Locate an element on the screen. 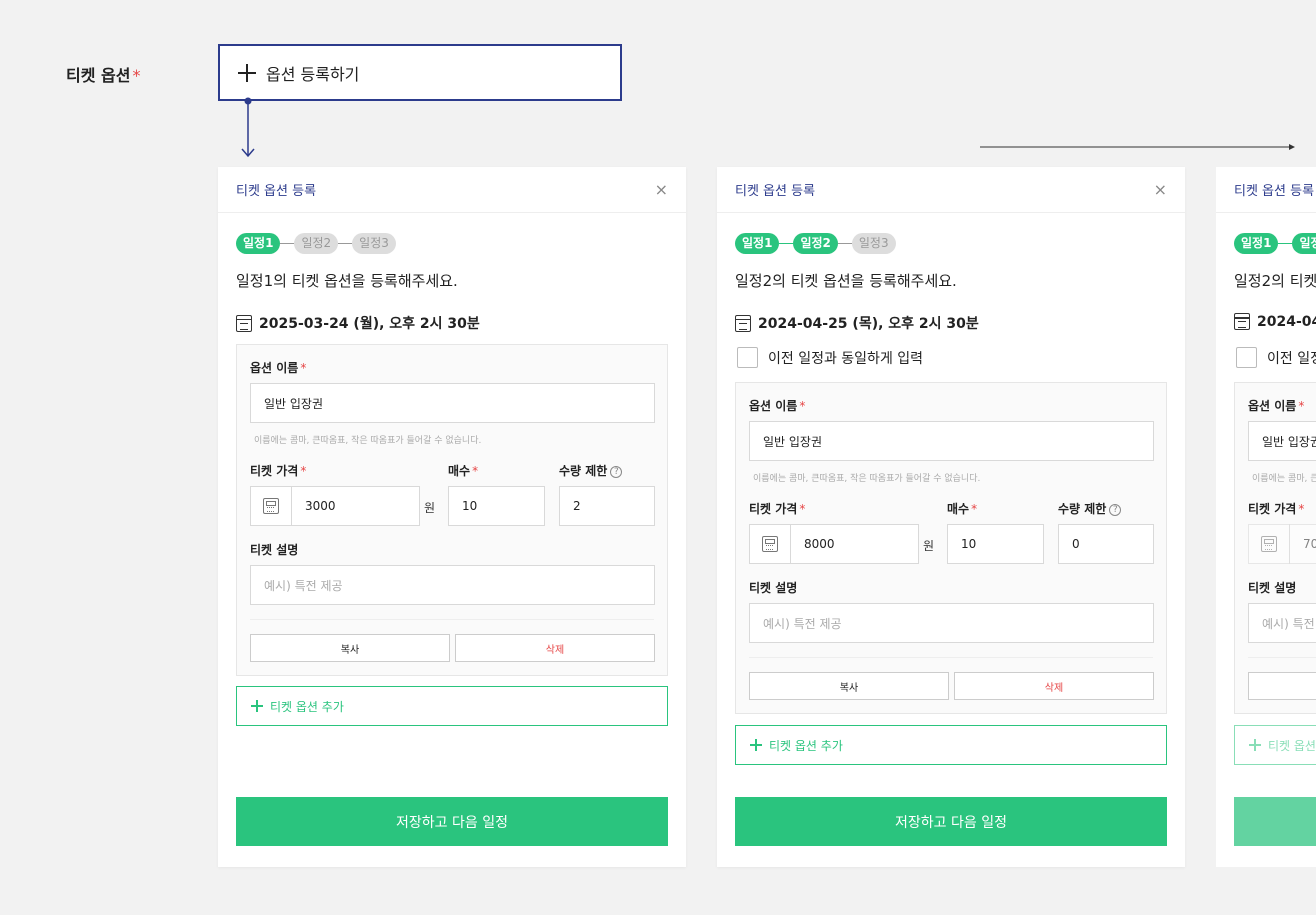 This screenshot has height=915, width=1316. step-indicator: 일정1 일정2 일정3 is located at coordinates (316, 243).